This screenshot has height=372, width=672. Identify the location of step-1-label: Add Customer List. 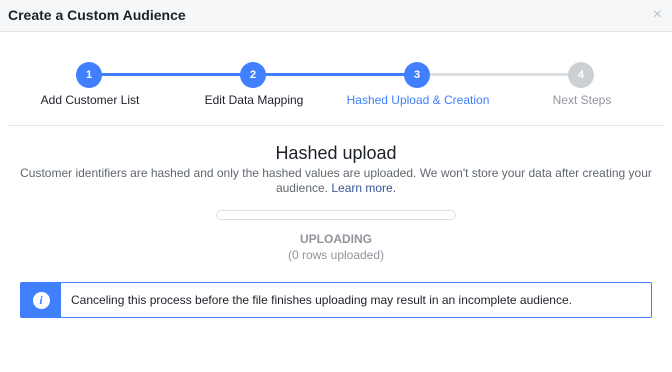
(90, 100).